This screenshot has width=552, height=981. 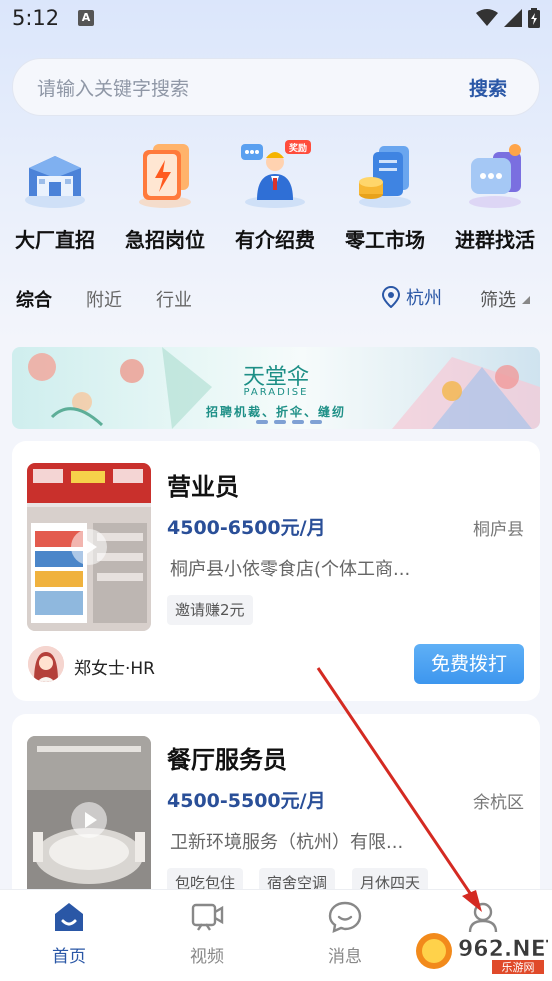 What do you see at coordinates (469, 664) in the screenshot?
I see `free-call-button: 免费拨打` at bounding box center [469, 664].